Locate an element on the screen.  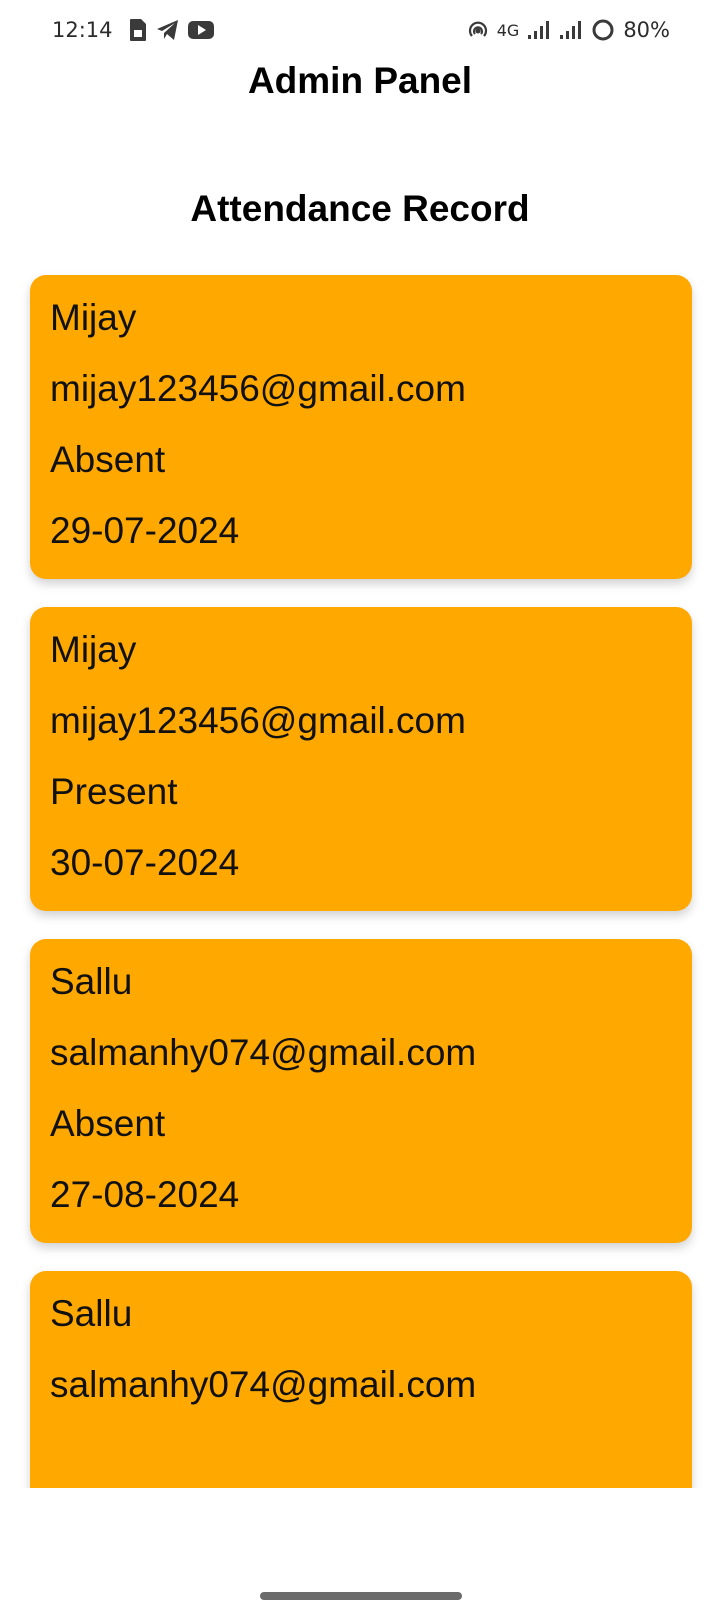
status-time: 12:14 is located at coordinates (82, 30).